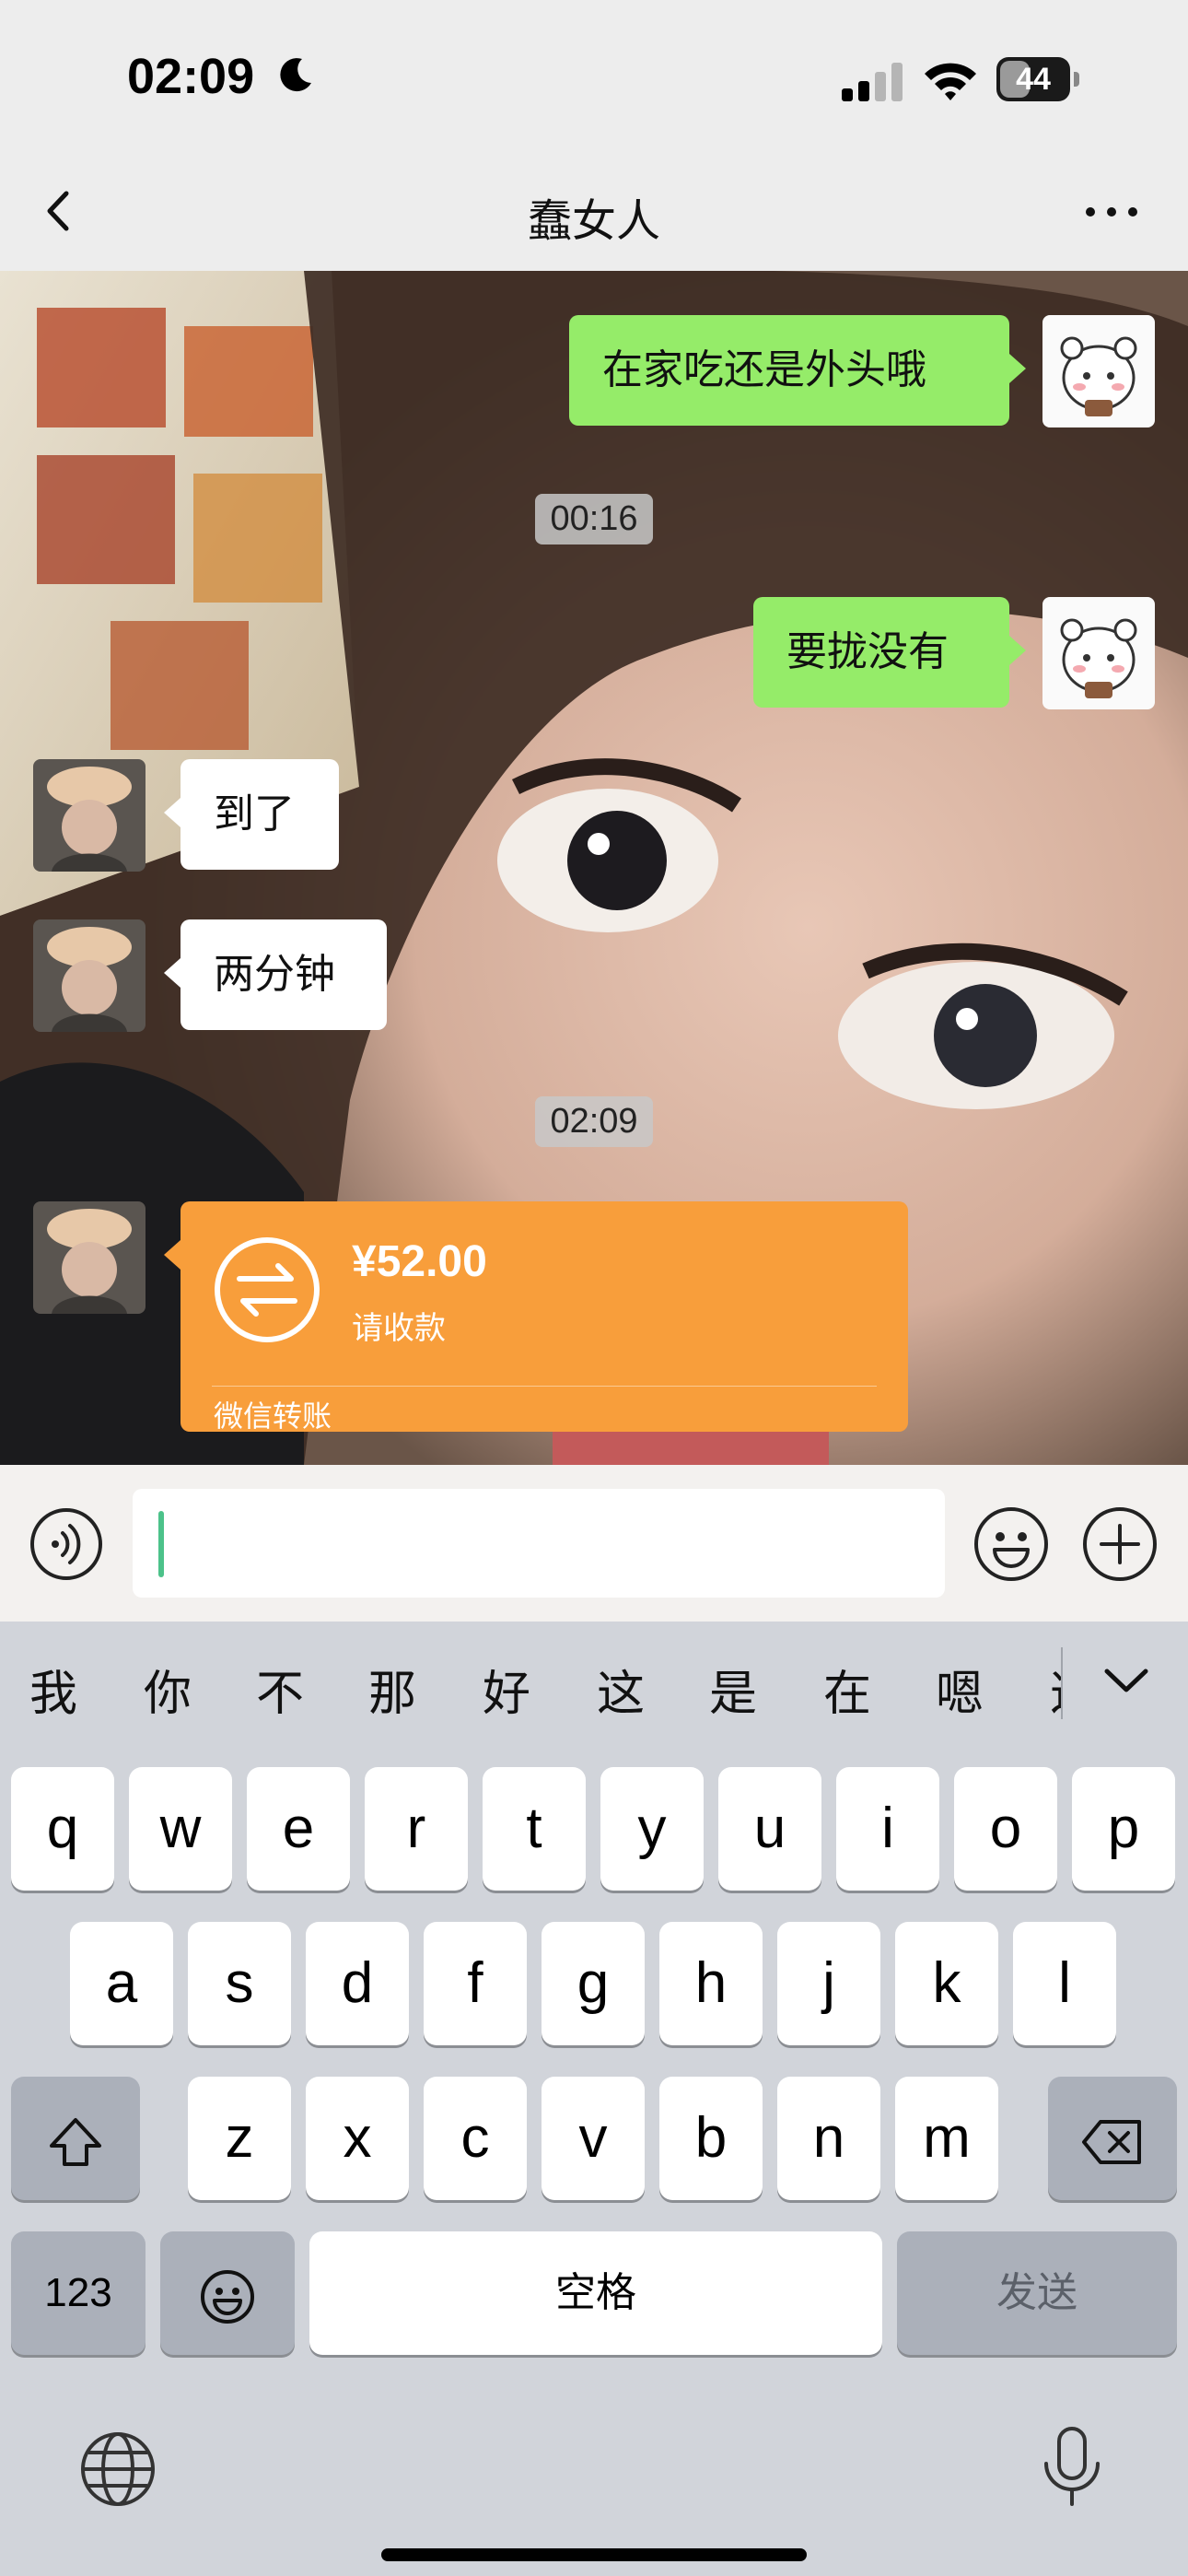  I want to click on space-key: 空格, so click(595, 2293).